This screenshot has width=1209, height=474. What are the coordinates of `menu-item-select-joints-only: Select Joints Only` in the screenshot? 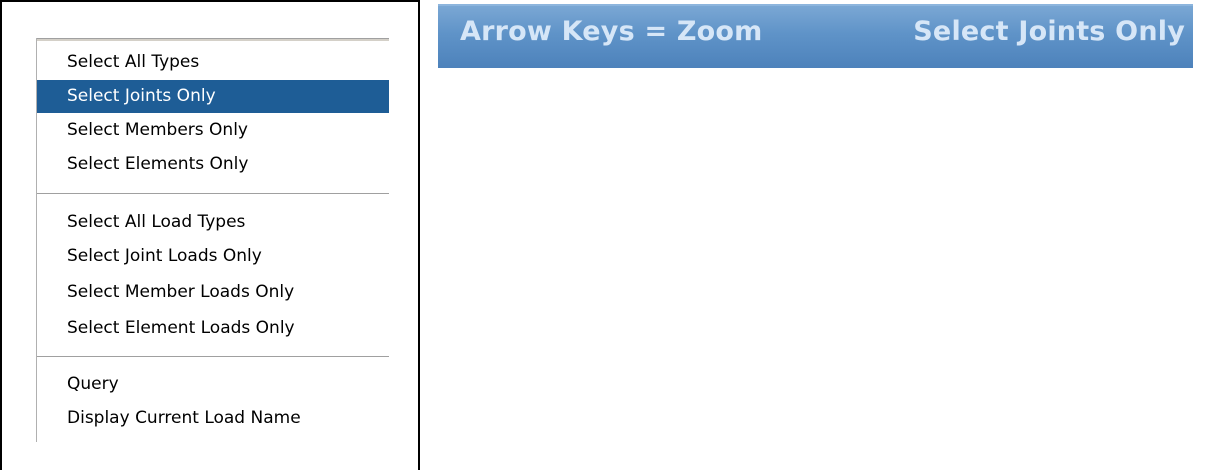 It's located at (213, 96).